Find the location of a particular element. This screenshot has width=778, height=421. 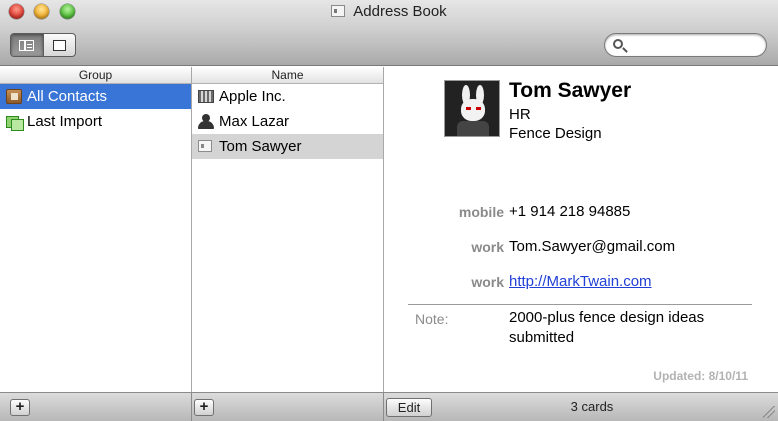

contact-company: Fence Design is located at coordinates (555, 133).